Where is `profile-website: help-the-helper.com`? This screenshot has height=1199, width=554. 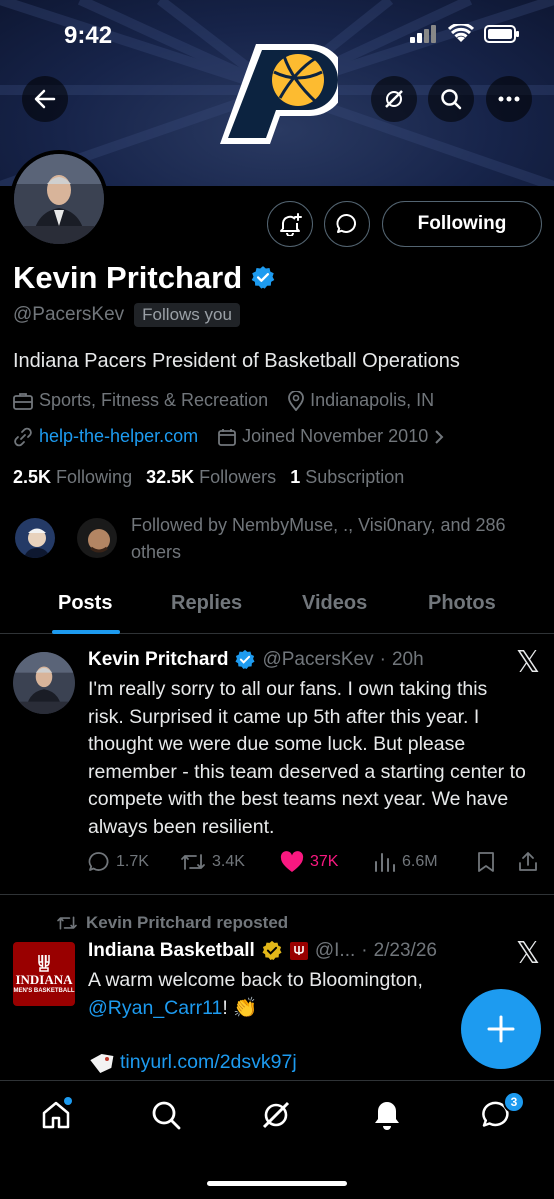 profile-website: help-the-helper.com is located at coordinates (105, 436).